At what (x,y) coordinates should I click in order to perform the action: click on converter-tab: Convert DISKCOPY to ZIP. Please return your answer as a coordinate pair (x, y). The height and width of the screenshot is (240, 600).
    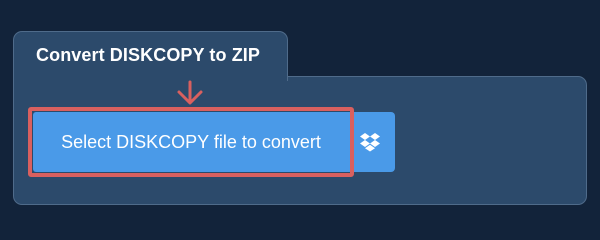
    Looking at the image, I should click on (150, 56).